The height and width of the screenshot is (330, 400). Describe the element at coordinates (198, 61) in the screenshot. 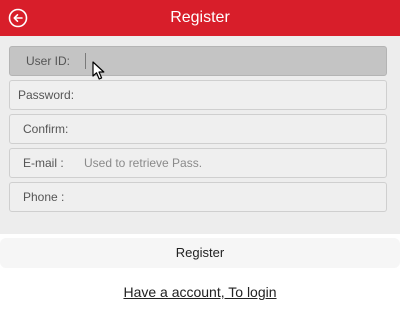

I see `user-id-field: User ID:` at that location.